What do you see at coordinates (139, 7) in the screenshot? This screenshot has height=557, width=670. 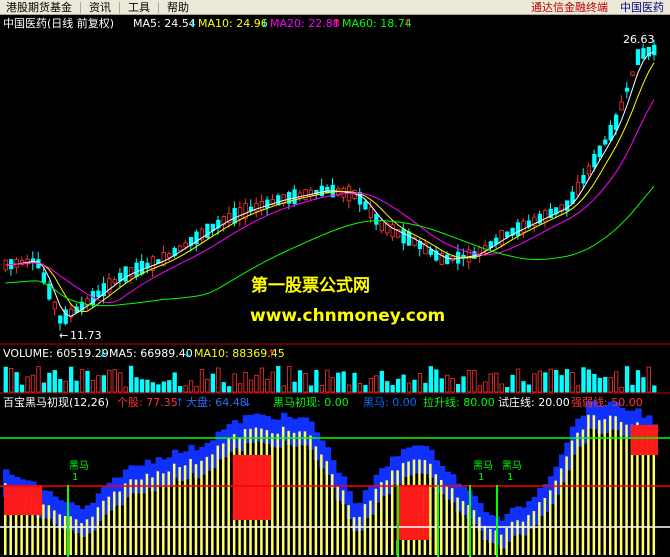 I see `menu-item-tools: 工具` at bounding box center [139, 7].